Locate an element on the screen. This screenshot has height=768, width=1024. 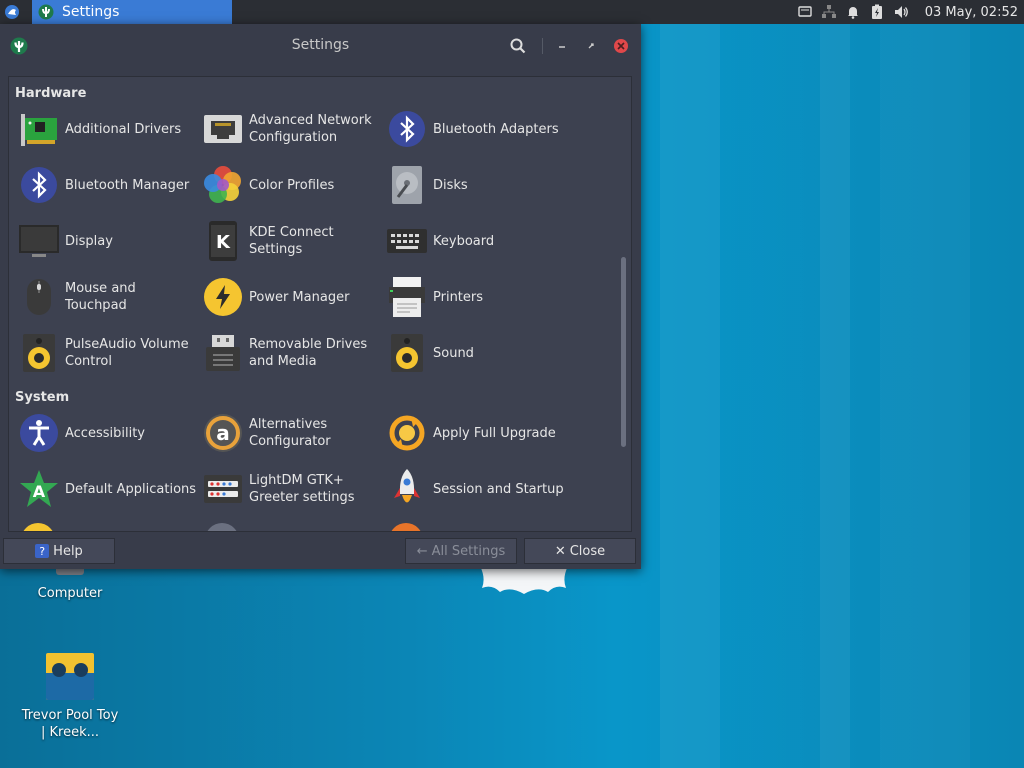
content-scrollbar is located at coordinates (623, 352).